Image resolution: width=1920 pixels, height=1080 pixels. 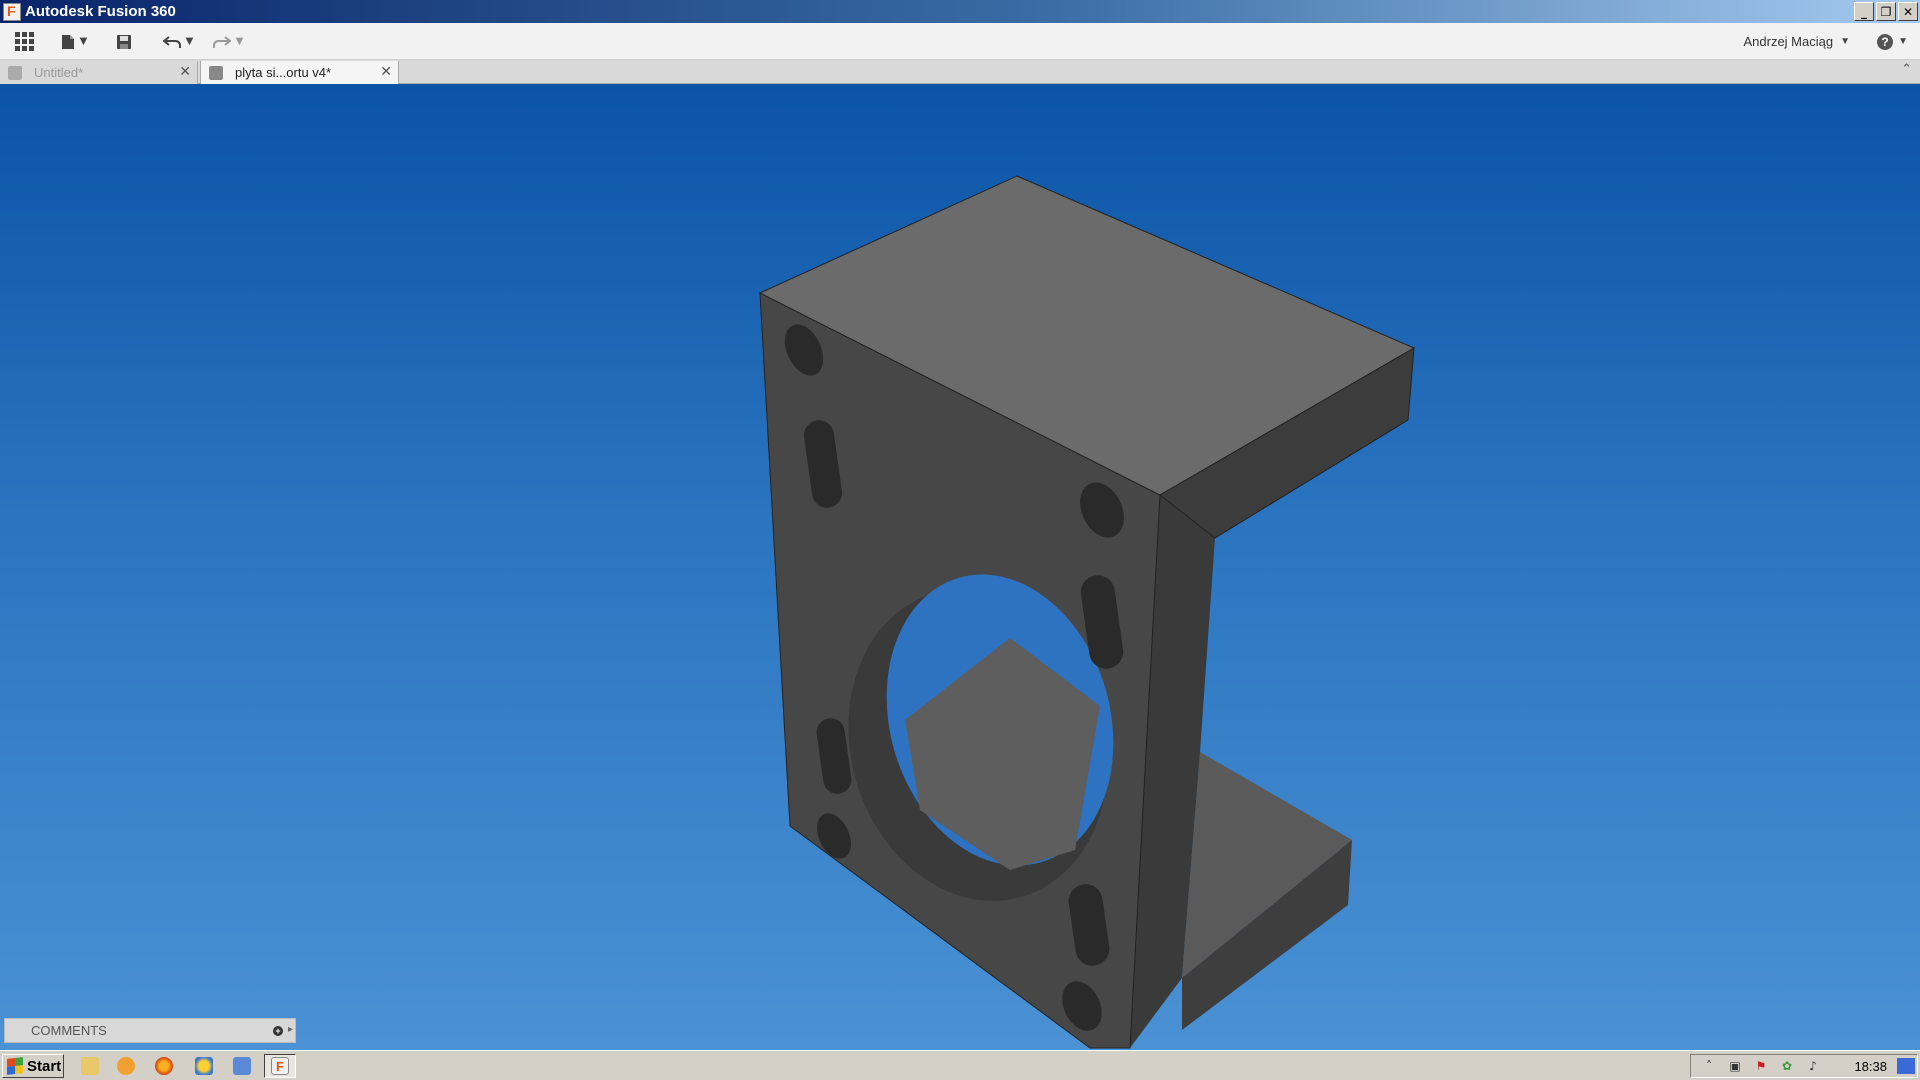 What do you see at coordinates (69, 1030) in the screenshot?
I see `comments-label: COMMENTS` at bounding box center [69, 1030].